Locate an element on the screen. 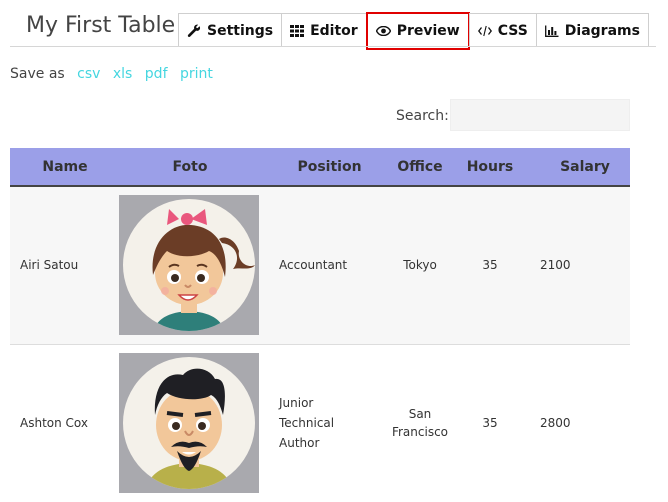 The height and width of the screenshot is (502, 668). tab-css: CSS is located at coordinates (502, 30).